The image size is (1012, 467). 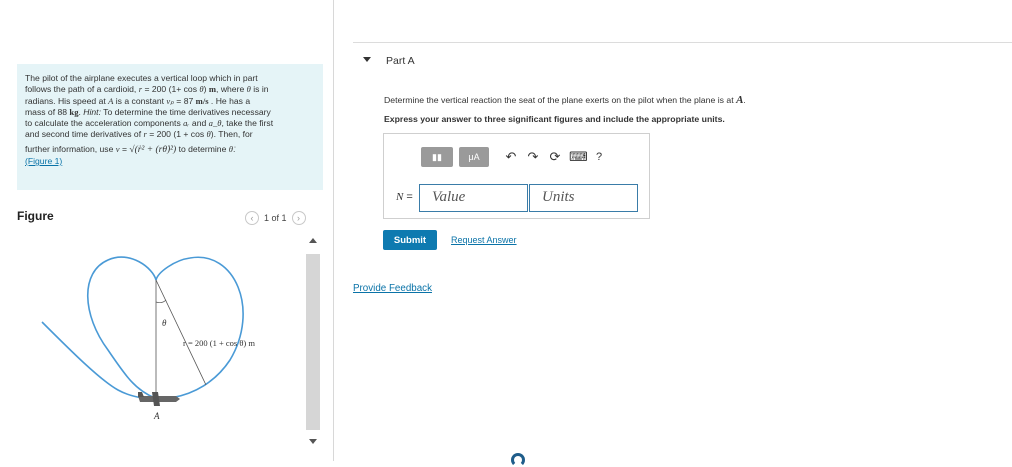 What do you see at coordinates (170, 161) in the screenshot?
I see `figure-link-row: (Figure 1)` at bounding box center [170, 161].